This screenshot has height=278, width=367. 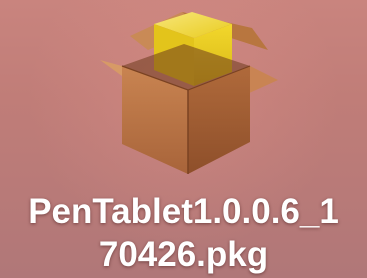 What do you see at coordinates (183, 211) in the screenshot?
I see `file-name-line-1: PenTablet1.0.0.6_1` at bounding box center [183, 211].